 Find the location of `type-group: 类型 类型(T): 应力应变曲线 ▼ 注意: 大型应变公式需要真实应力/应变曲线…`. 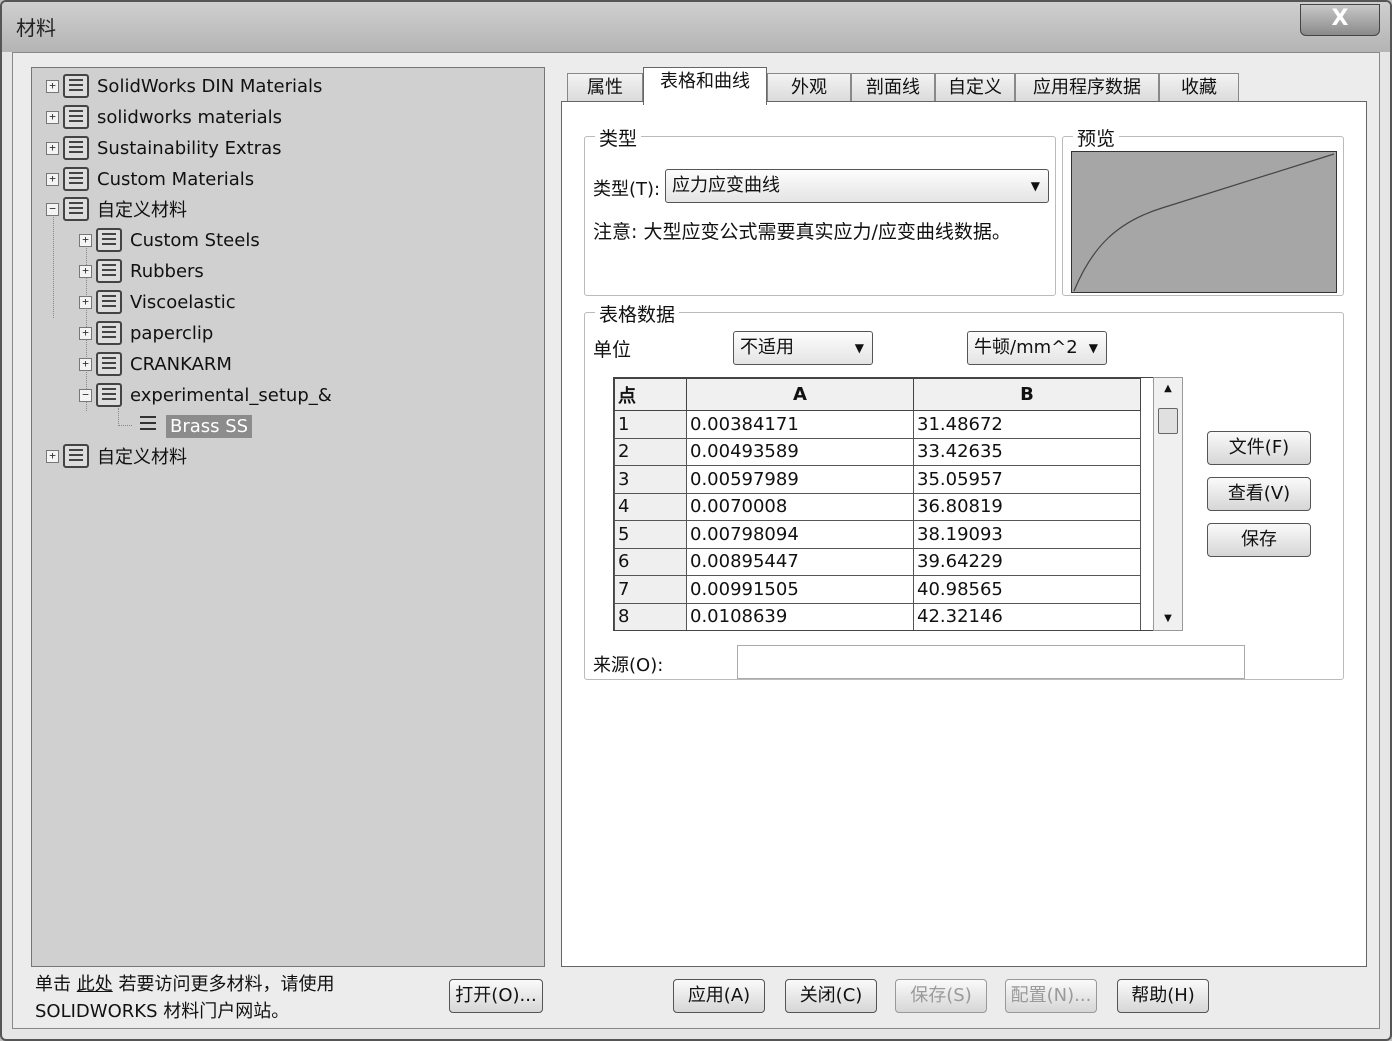

type-group: 类型 类型(T): 应力应变曲线 ▼ 注意: 大型应变公式需要真实应力/应变曲线… is located at coordinates (820, 210).